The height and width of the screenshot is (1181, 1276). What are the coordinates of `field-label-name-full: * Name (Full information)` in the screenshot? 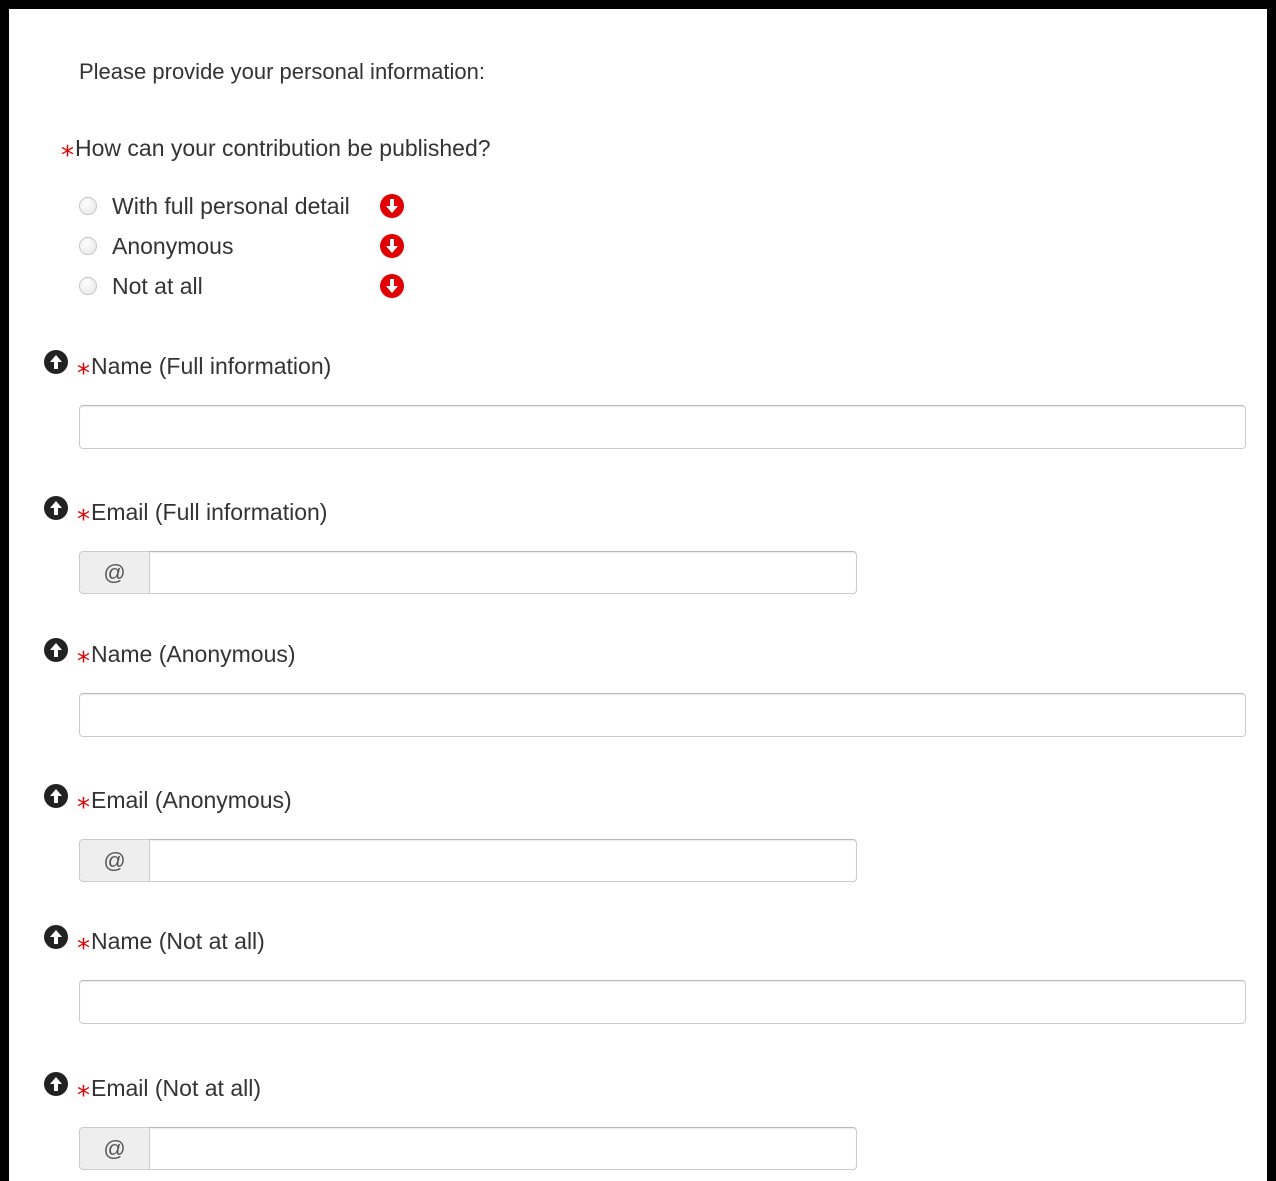 It's located at (188, 368).